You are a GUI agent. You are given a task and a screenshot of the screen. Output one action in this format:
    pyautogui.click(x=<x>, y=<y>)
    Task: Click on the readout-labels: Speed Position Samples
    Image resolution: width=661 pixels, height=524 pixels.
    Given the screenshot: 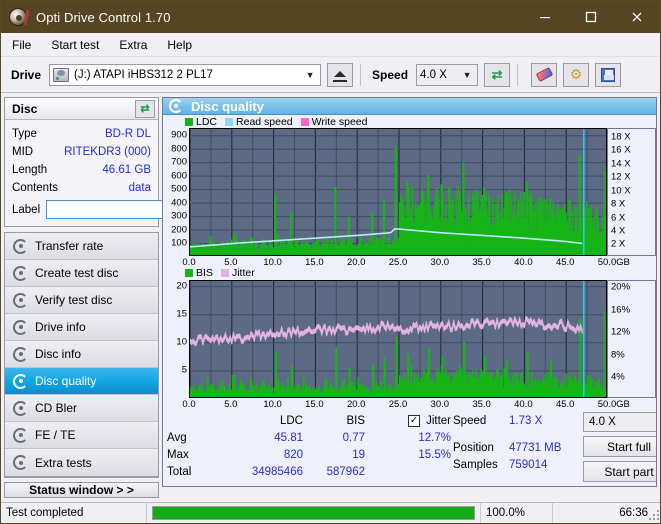 What is the action you would take?
    pyautogui.click(x=481, y=449)
    